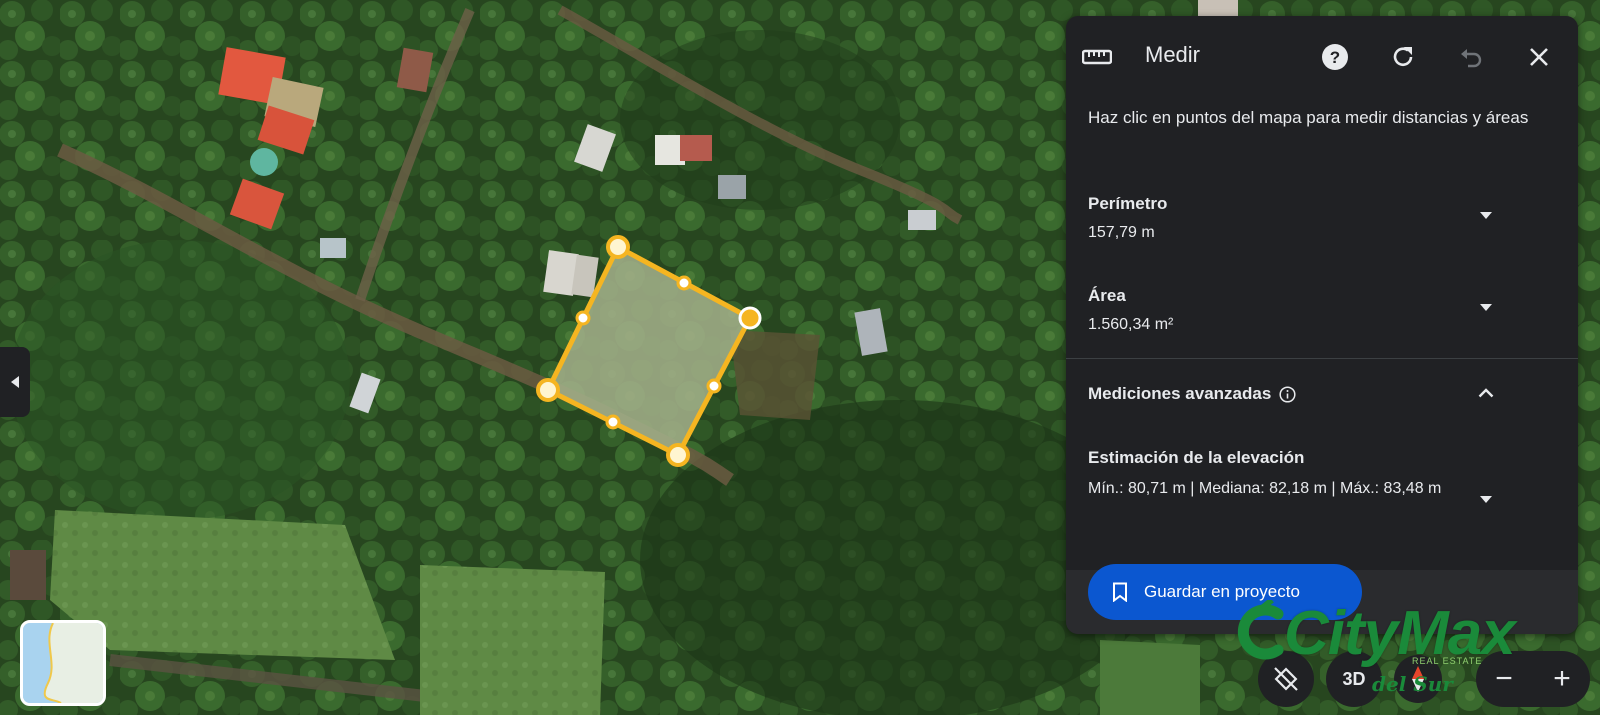 The width and height of the screenshot is (1600, 715). I want to click on elevation-expand-button, so click(1486, 499).